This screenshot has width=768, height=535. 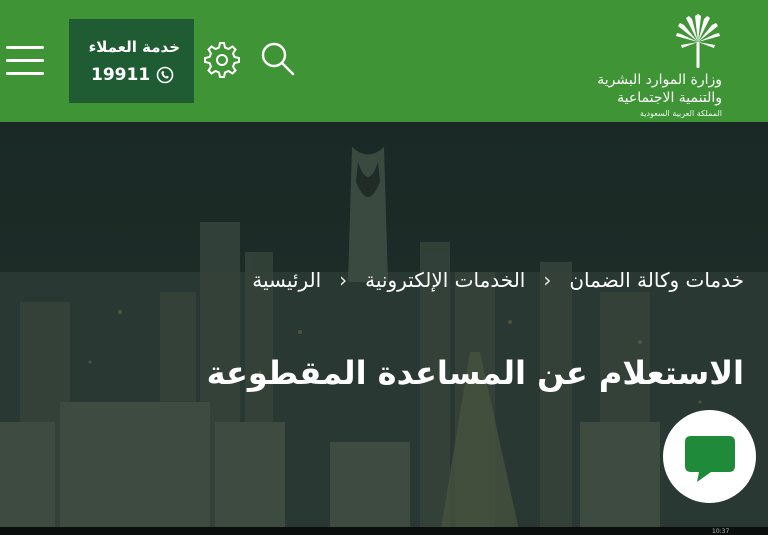 What do you see at coordinates (222, 60) in the screenshot?
I see `gear-icon` at bounding box center [222, 60].